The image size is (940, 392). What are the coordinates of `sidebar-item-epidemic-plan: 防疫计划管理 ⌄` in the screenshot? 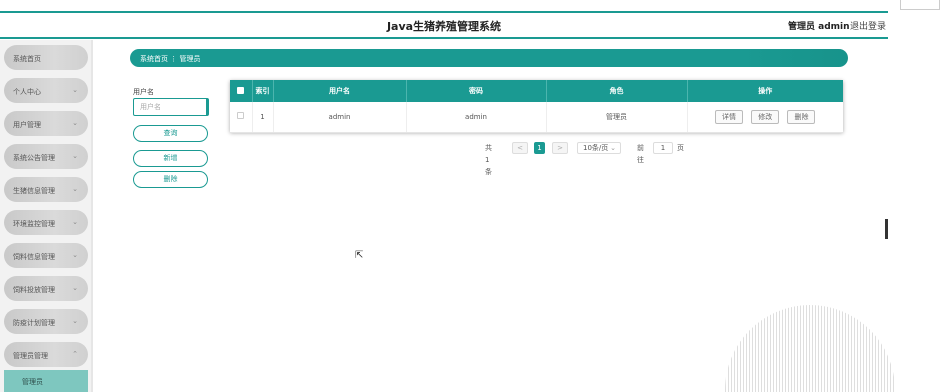 It's located at (46, 321).